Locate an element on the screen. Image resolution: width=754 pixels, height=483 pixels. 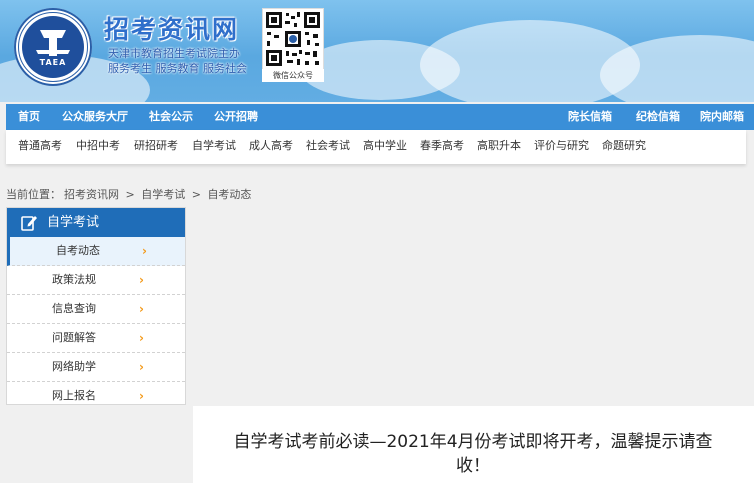
subnav-item: 评价与研究 is located at coordinates (561, 146).